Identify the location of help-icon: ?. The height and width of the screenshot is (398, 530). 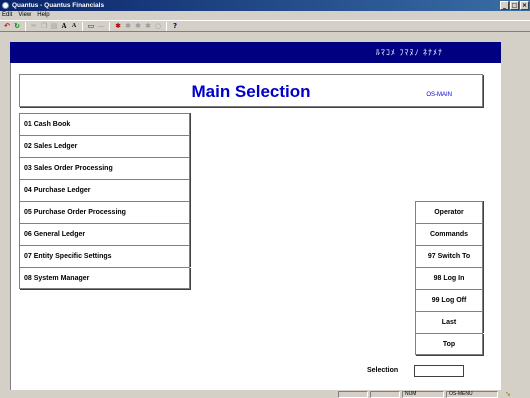
(175, 26).